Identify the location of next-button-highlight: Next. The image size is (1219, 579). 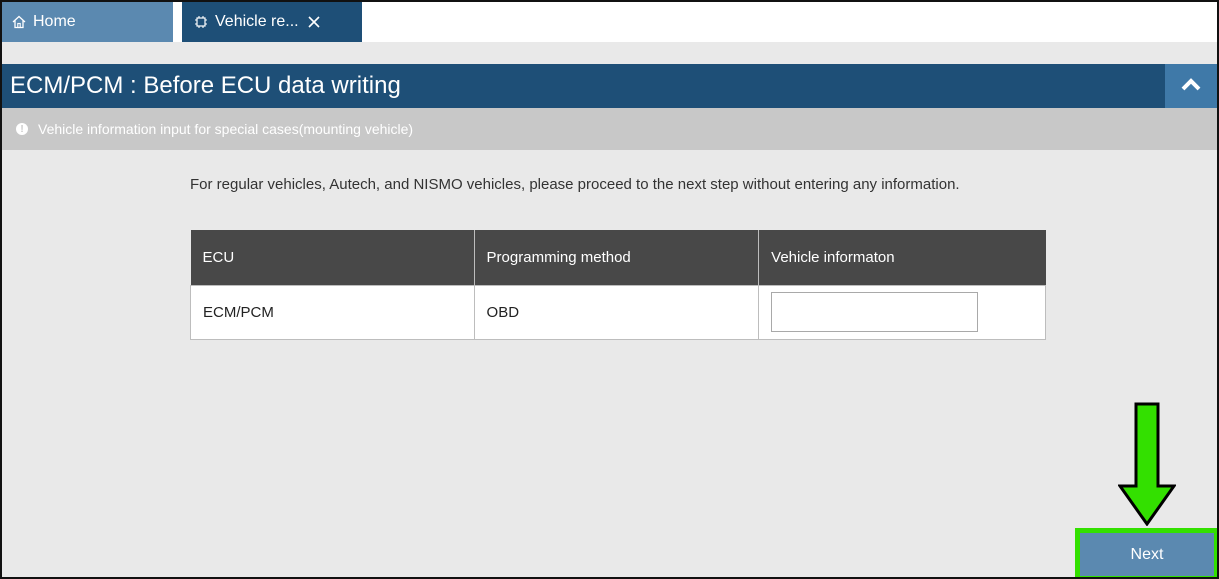
(1146, 552).